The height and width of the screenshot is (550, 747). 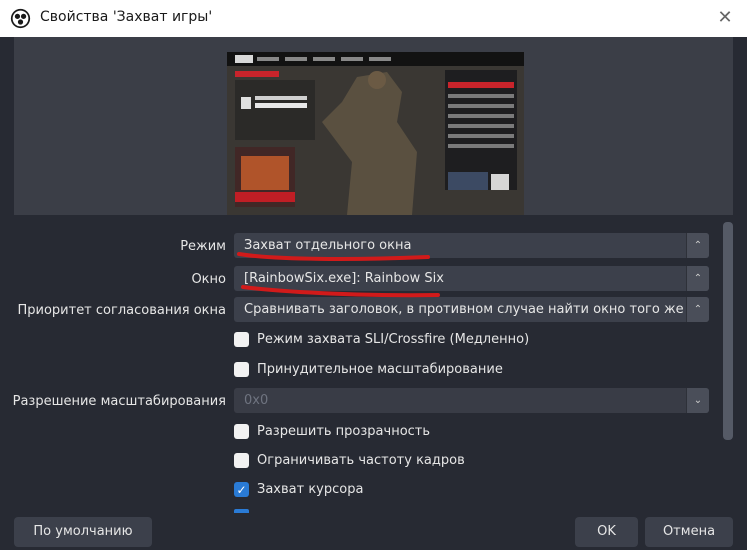 What do you see at coordinates (241, 511) in the screenshot?
I see `checkbox-partial` at bounding box center [241, 511].